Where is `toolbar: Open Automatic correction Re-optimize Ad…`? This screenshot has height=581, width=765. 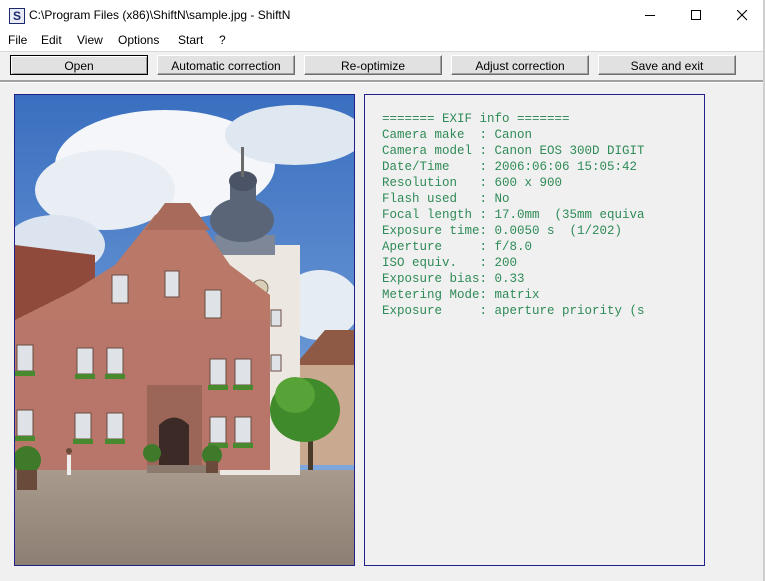
toolbar: Open Automatic correction Re-optimize Ad… is located at coordinates (382, 66).